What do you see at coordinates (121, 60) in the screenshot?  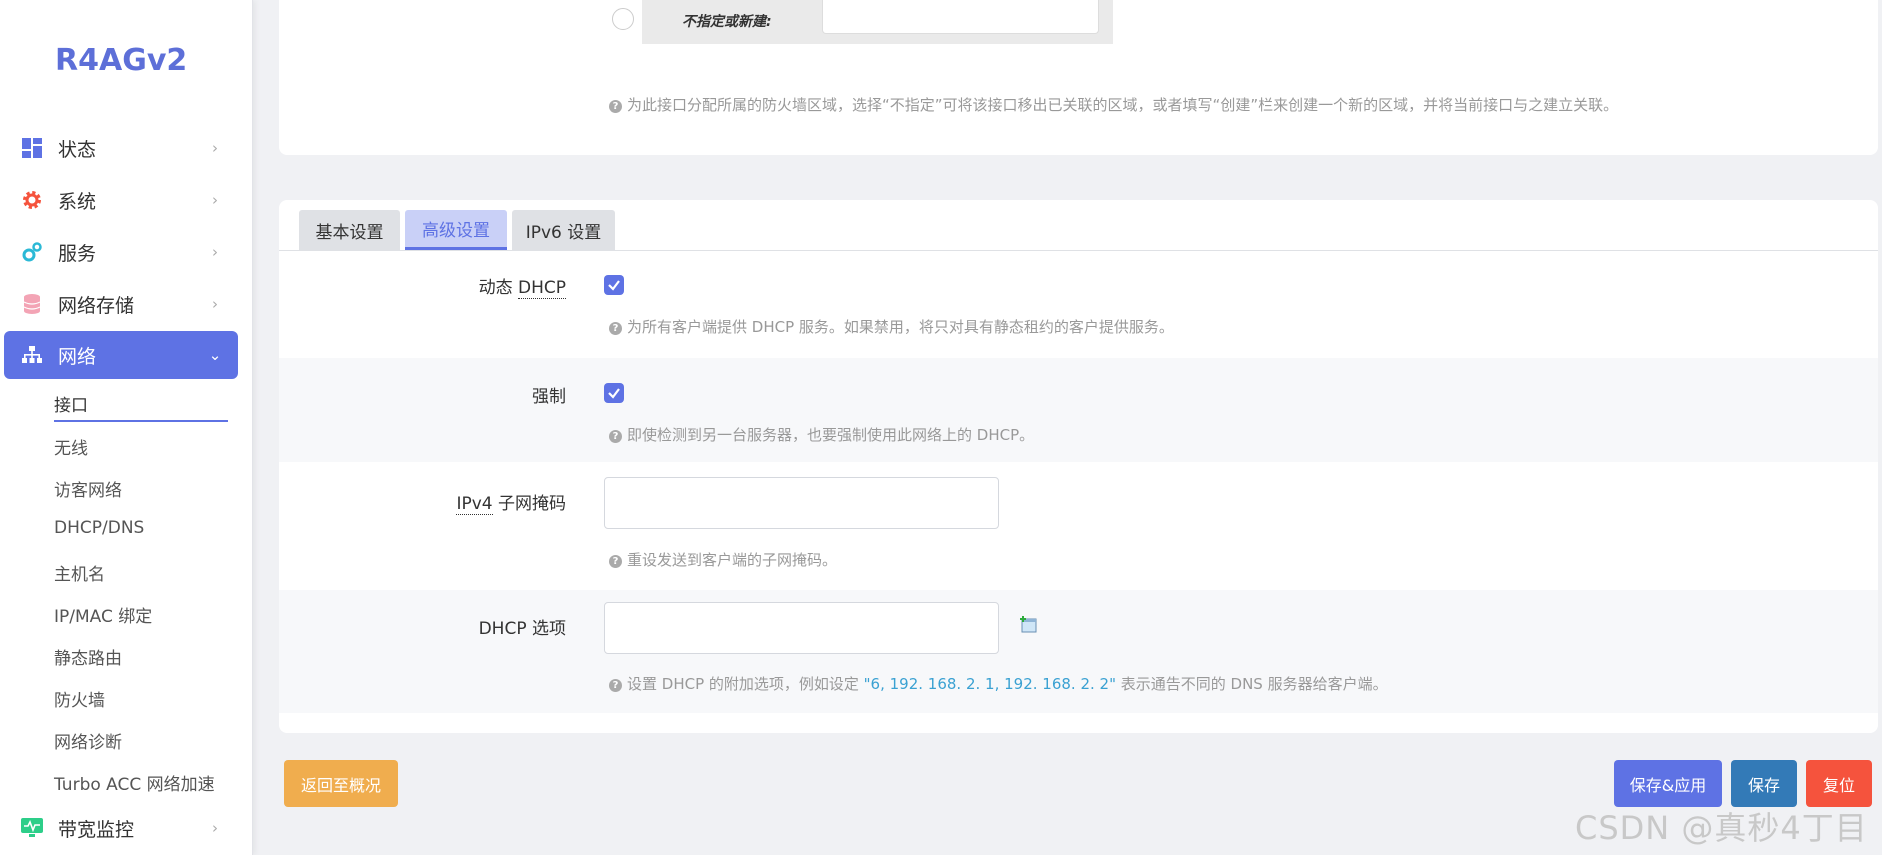 I see `logo: R4AGv2` at bounding box center [121, 60].